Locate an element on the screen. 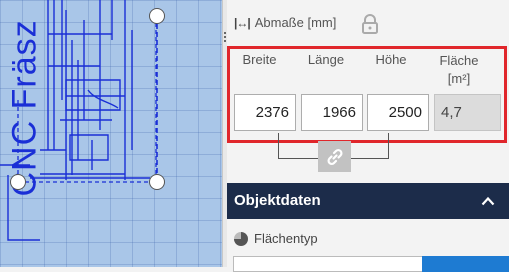 The image size is (509, 272). link-bracket-bottom-right is located at coordinates (370, 158).